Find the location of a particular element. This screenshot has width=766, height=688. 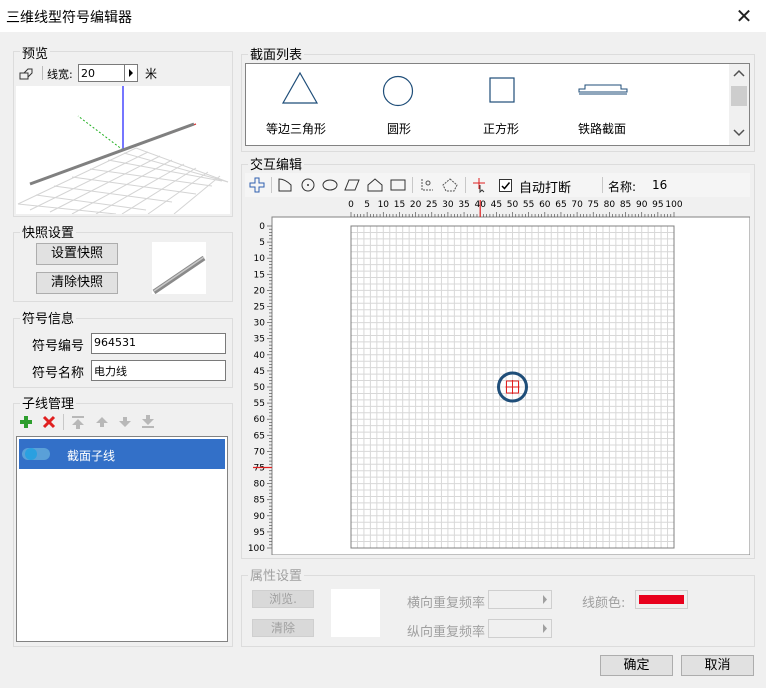

section-list-scrollbar is located at coordinates (739, 104).